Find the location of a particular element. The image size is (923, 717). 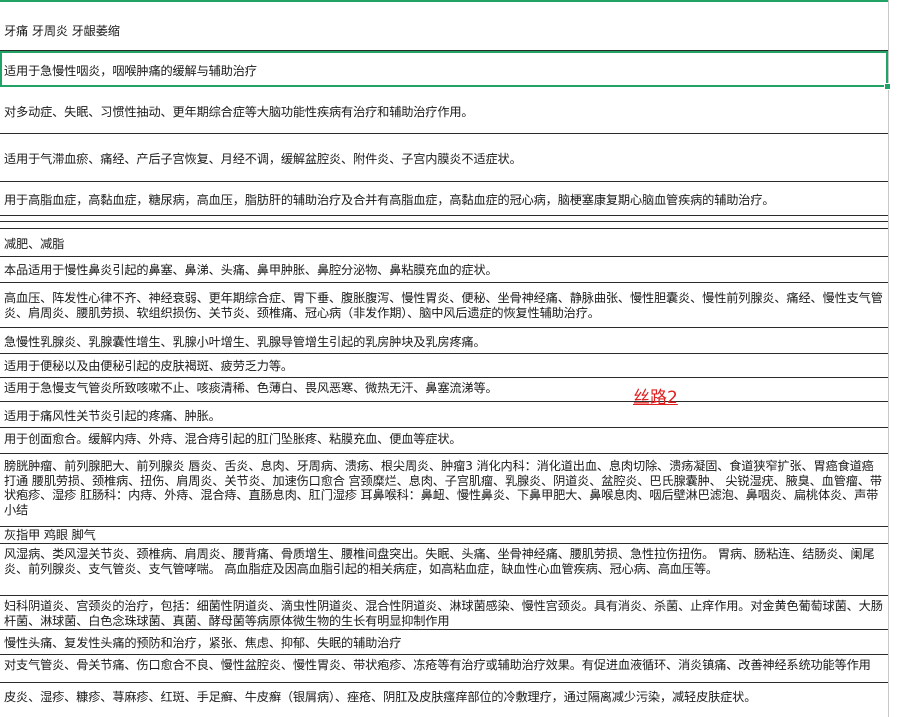

cell-text: 适用于痛风性关节炎引起的疼痛、肿胀。 is located at coordinates (112, 416).